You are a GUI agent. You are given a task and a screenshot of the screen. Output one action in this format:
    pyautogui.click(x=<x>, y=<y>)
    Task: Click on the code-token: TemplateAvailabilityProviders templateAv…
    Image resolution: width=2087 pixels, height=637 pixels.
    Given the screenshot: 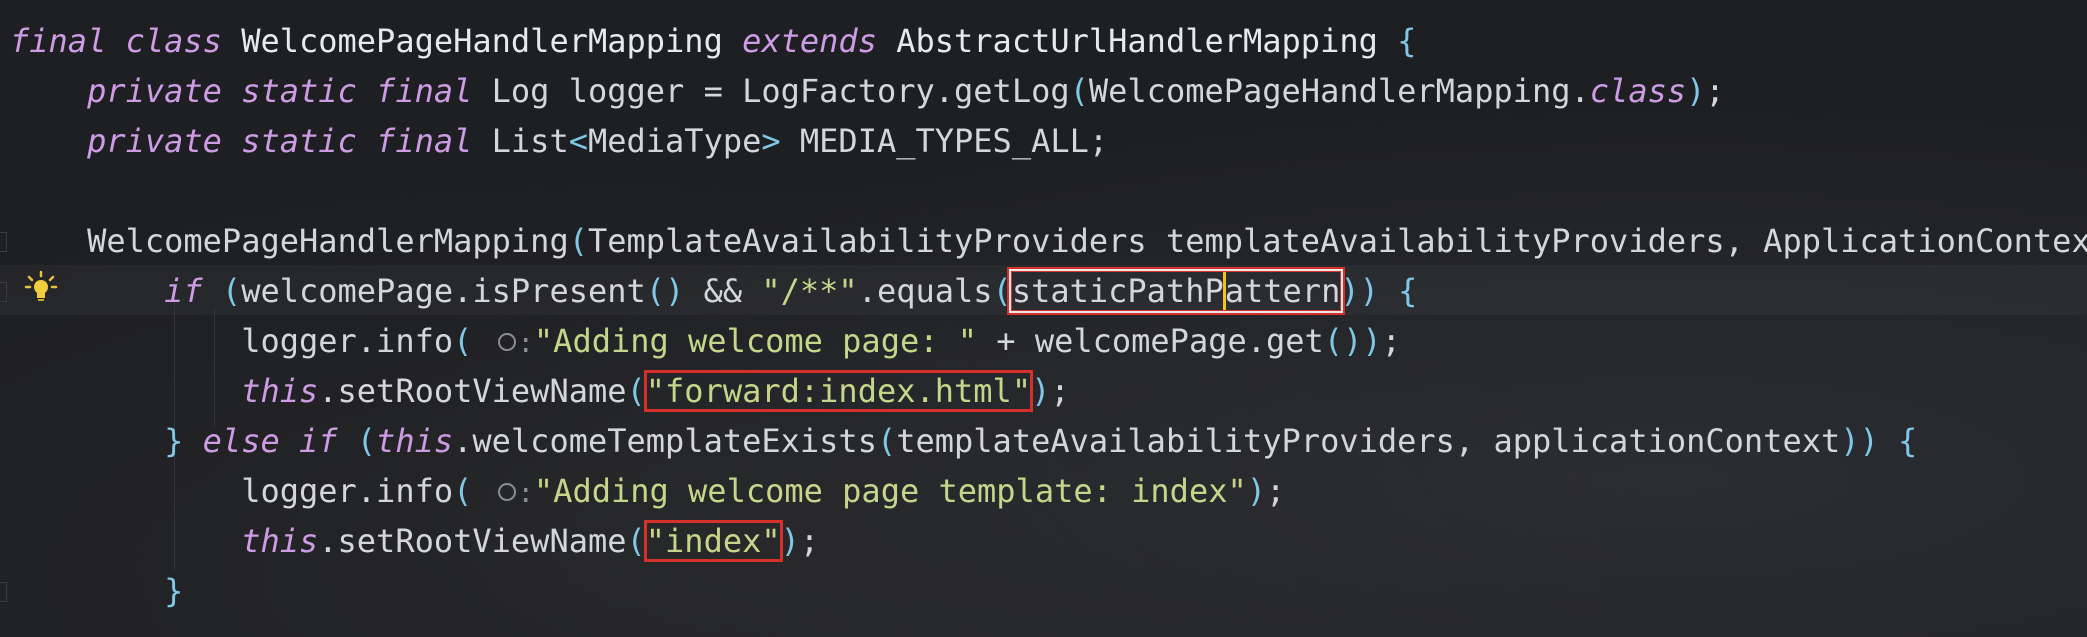 What is the action you would take?
    pyautogui.click(x=1337, y=241)
    